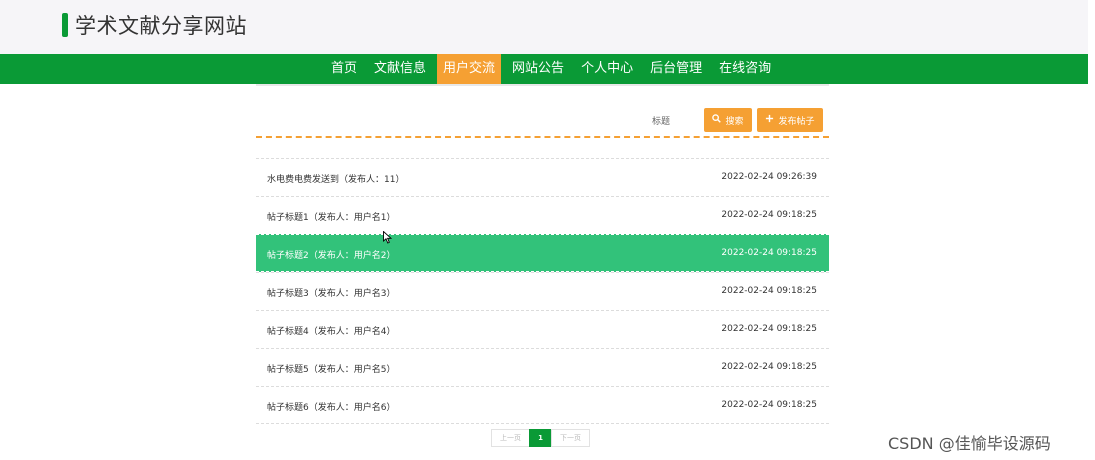 The image size is (1095, 460). What do you see at coordinates (331, 256) in the screenshot?
I see `post-title: 帖子标题2（发布人：用户名2）` at bounding box center [331, 256].